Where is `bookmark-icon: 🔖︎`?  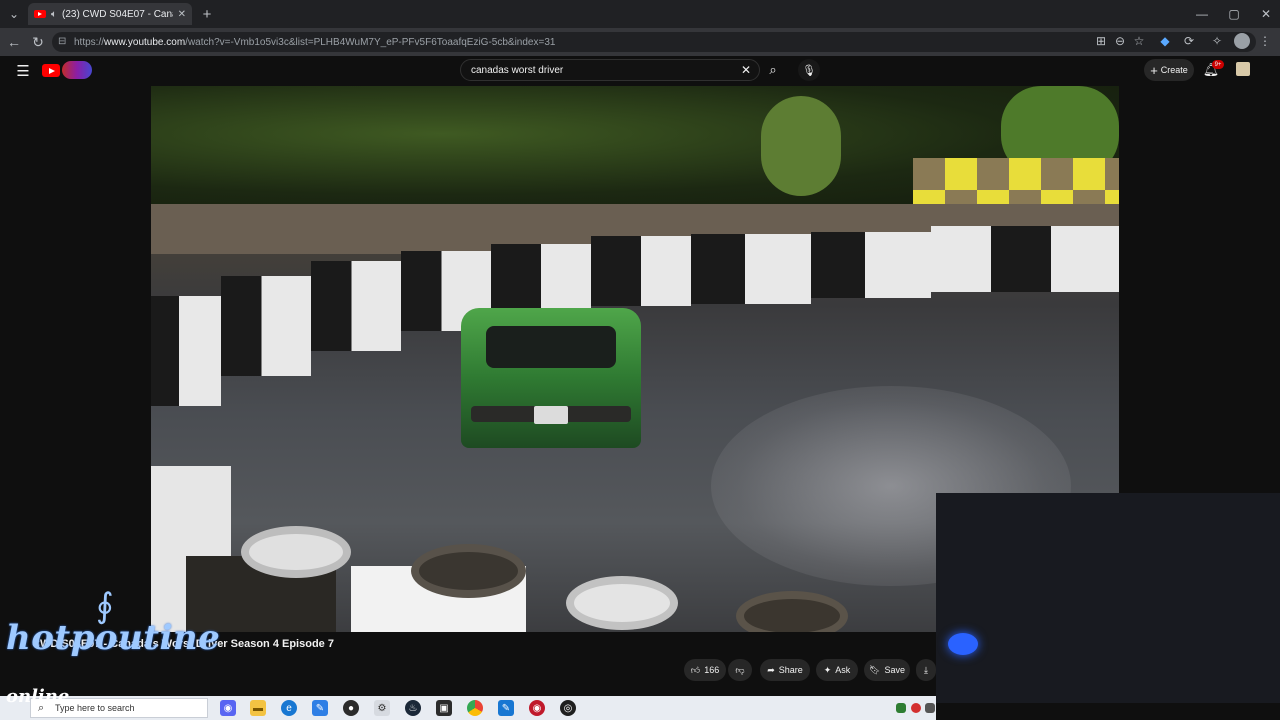
bookmark-icon: 🔖︎ is located at coordinates (875, 669).